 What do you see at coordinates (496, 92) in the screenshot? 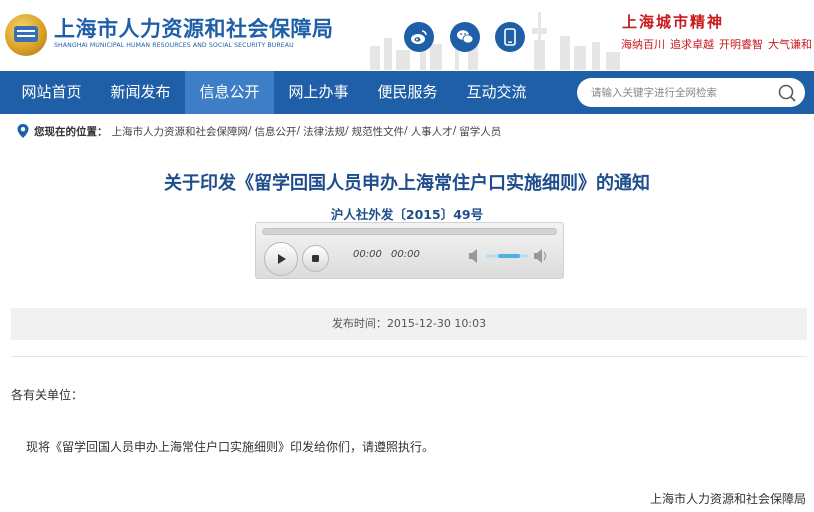
I see `nav-item-interaction: 互动交流` at bounding box center [496, 92].